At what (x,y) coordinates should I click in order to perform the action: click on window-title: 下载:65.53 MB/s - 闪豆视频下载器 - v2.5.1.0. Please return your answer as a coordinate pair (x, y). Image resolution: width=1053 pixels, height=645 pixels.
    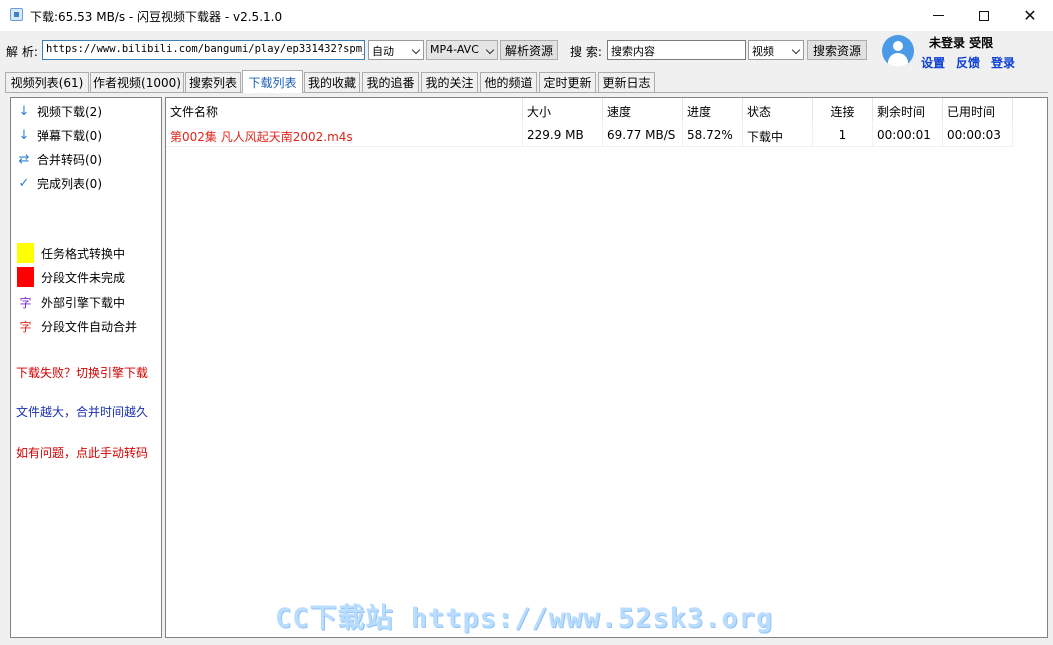
    Looking at the image, I should click on (156, 17).